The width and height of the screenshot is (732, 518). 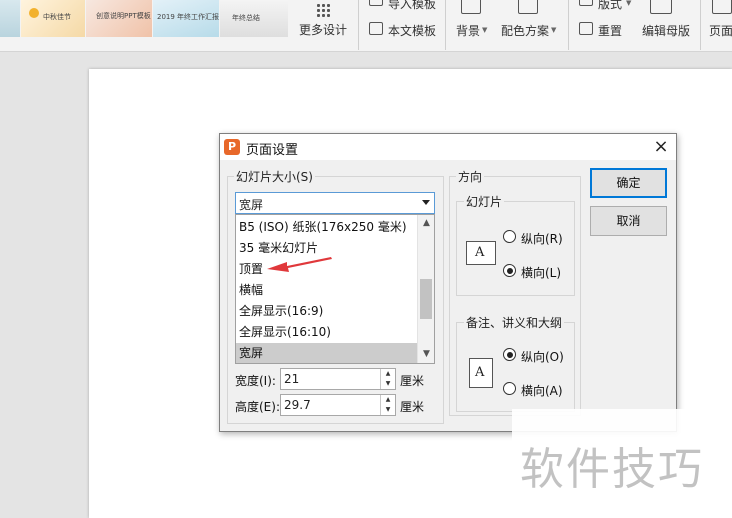 I want to click on template-thumbnail: 年终总结, so click(x=254, y=18).